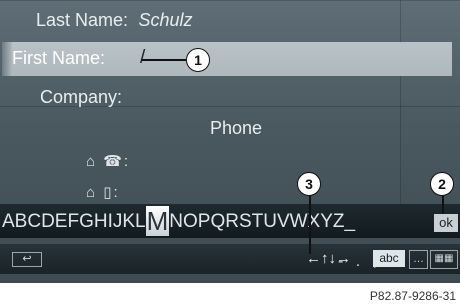  What do you see at coordinates (227, 59) in the screenshot?
I see `first-name-row: First Name: /` at bounding box center [227, 59].